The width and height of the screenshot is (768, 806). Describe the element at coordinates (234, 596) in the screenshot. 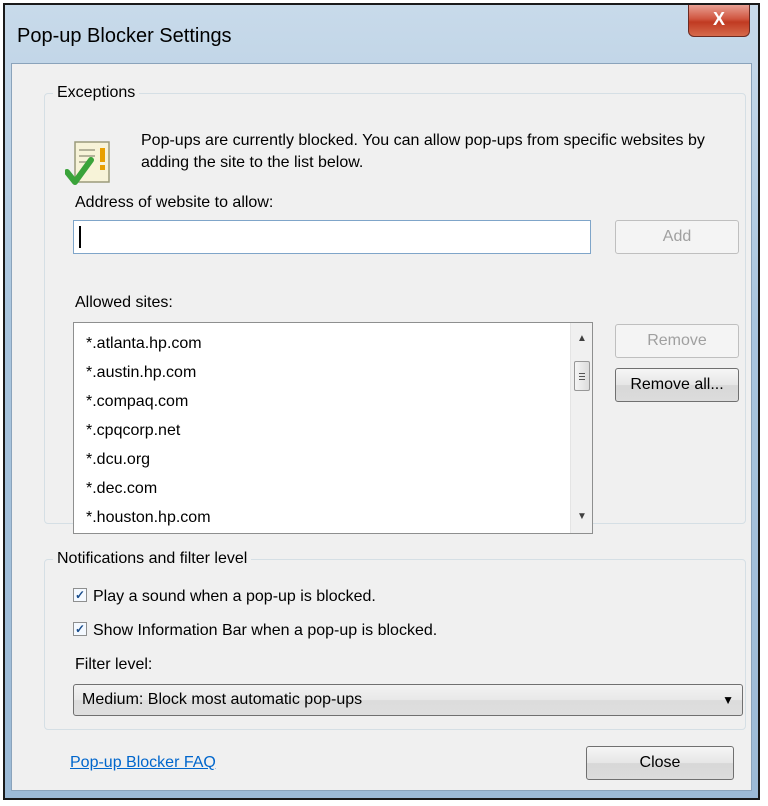

I see `play-sound-label: Play a sound when a pop-up is blocked.` at that location.